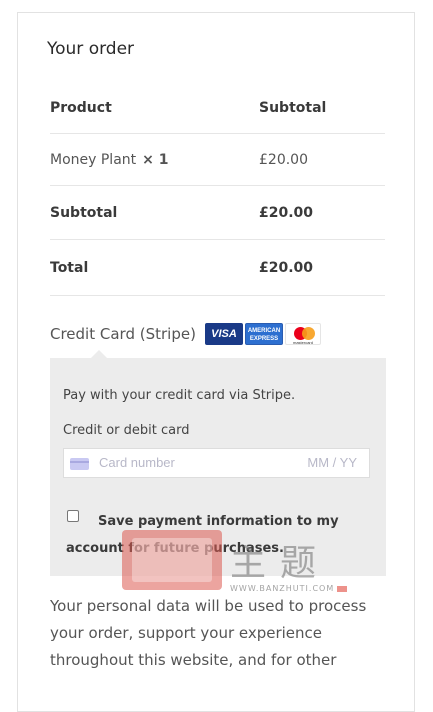 Image resolution: width=433 pixels, height=712 pixels. I want to click on product-column-header: Product, so click(81, 107).